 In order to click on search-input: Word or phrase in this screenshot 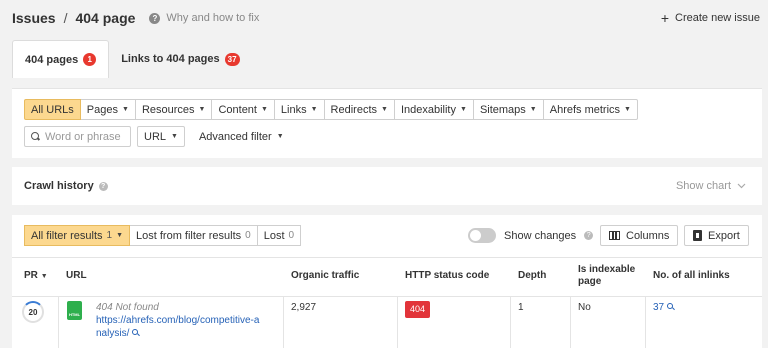, I will do `click(77, 136)`.